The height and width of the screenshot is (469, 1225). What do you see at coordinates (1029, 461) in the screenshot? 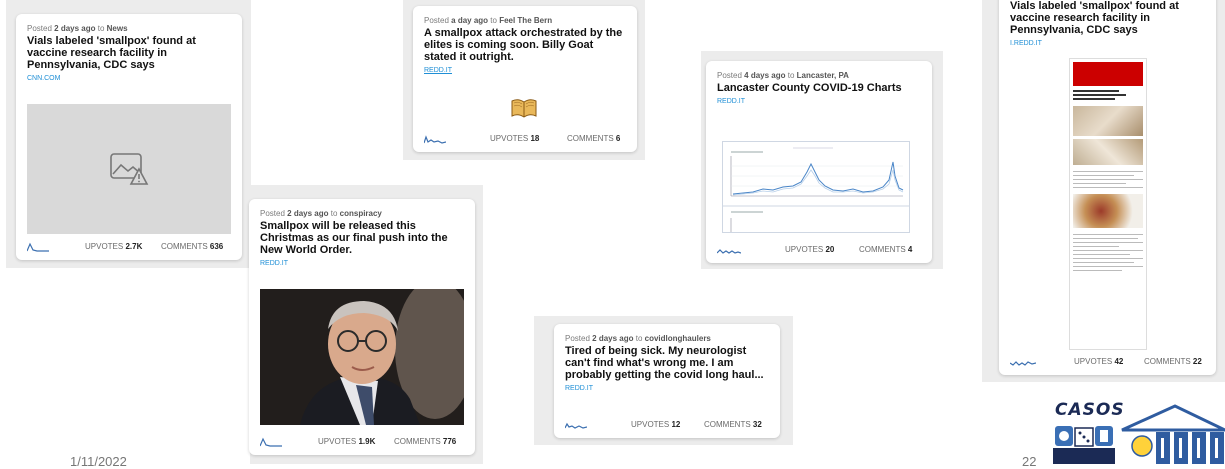
I see `slide-number: 22` at bounding box center [1029, 461].